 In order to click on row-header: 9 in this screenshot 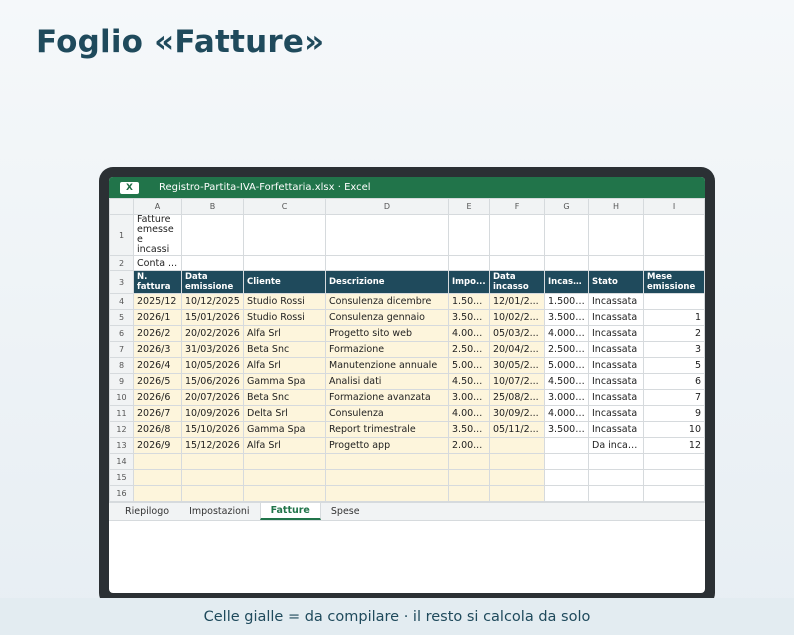, I will do `click(121, 381)`.